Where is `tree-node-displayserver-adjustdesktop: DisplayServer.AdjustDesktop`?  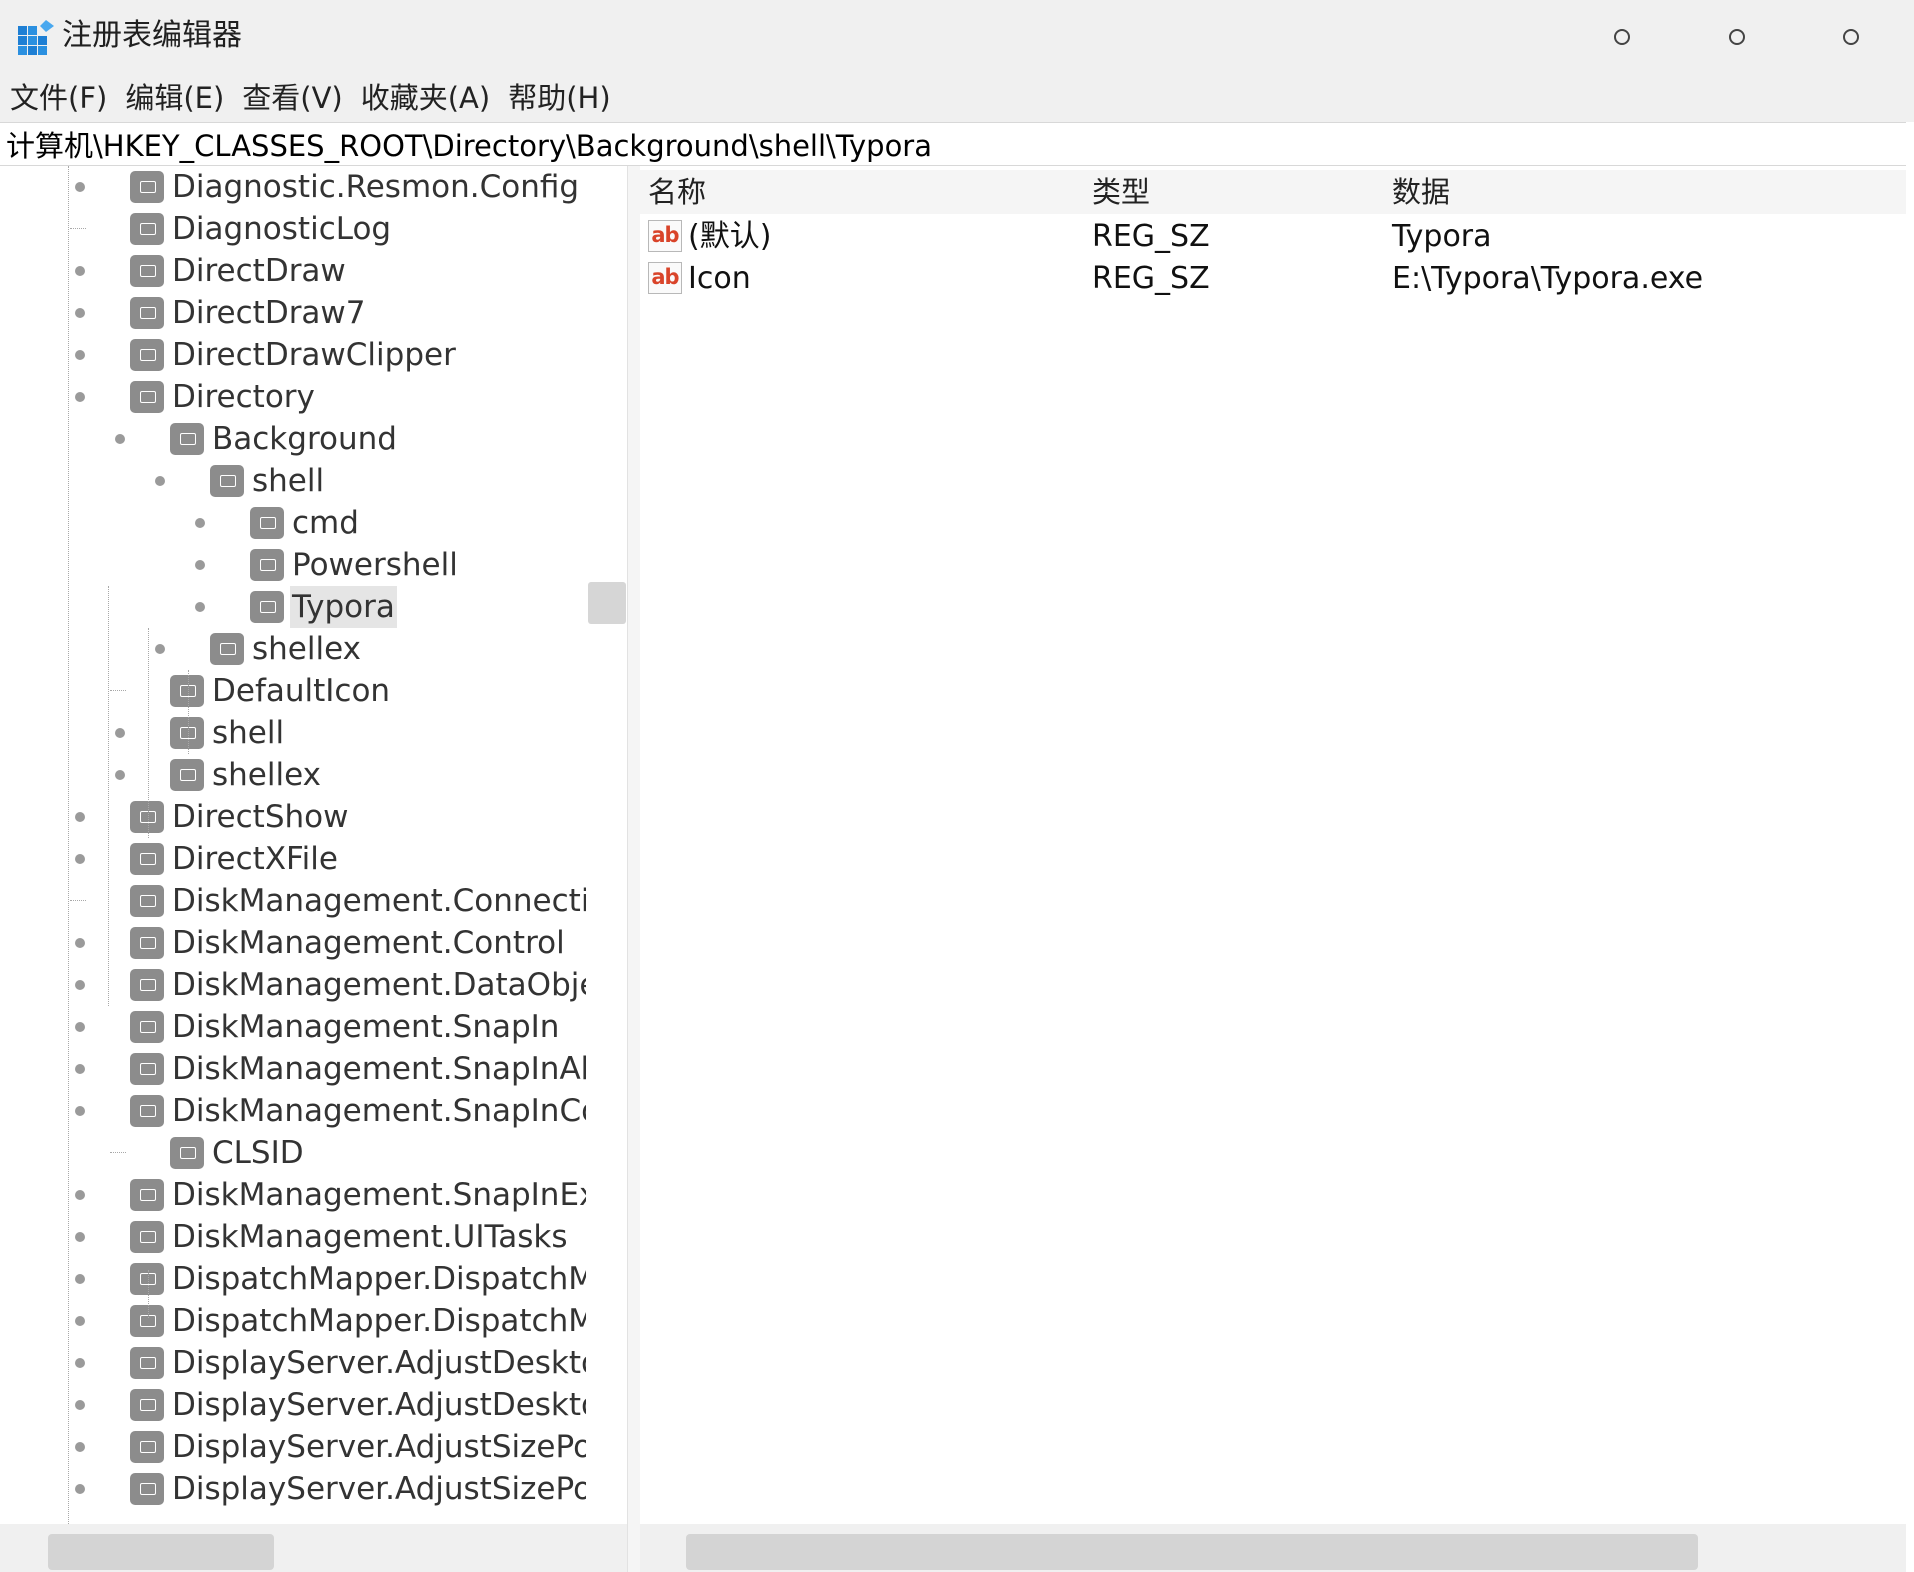
tree-node-displayserver-adjustdesktop: DisplayServer.AdjustDesktop is located at coordinates (293, 1363).